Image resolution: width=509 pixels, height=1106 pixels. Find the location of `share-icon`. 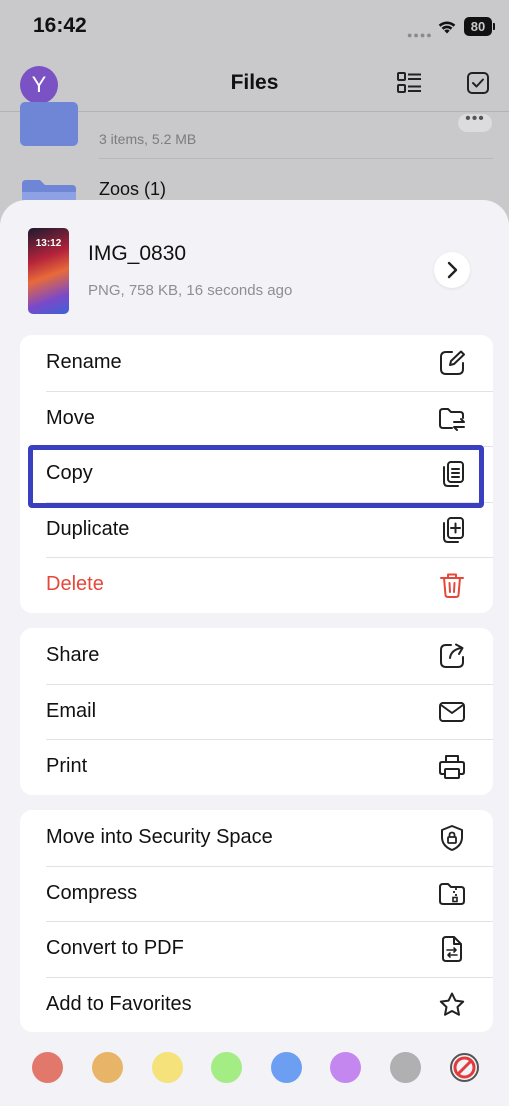

share-icon is located at coordinates (452, 655).